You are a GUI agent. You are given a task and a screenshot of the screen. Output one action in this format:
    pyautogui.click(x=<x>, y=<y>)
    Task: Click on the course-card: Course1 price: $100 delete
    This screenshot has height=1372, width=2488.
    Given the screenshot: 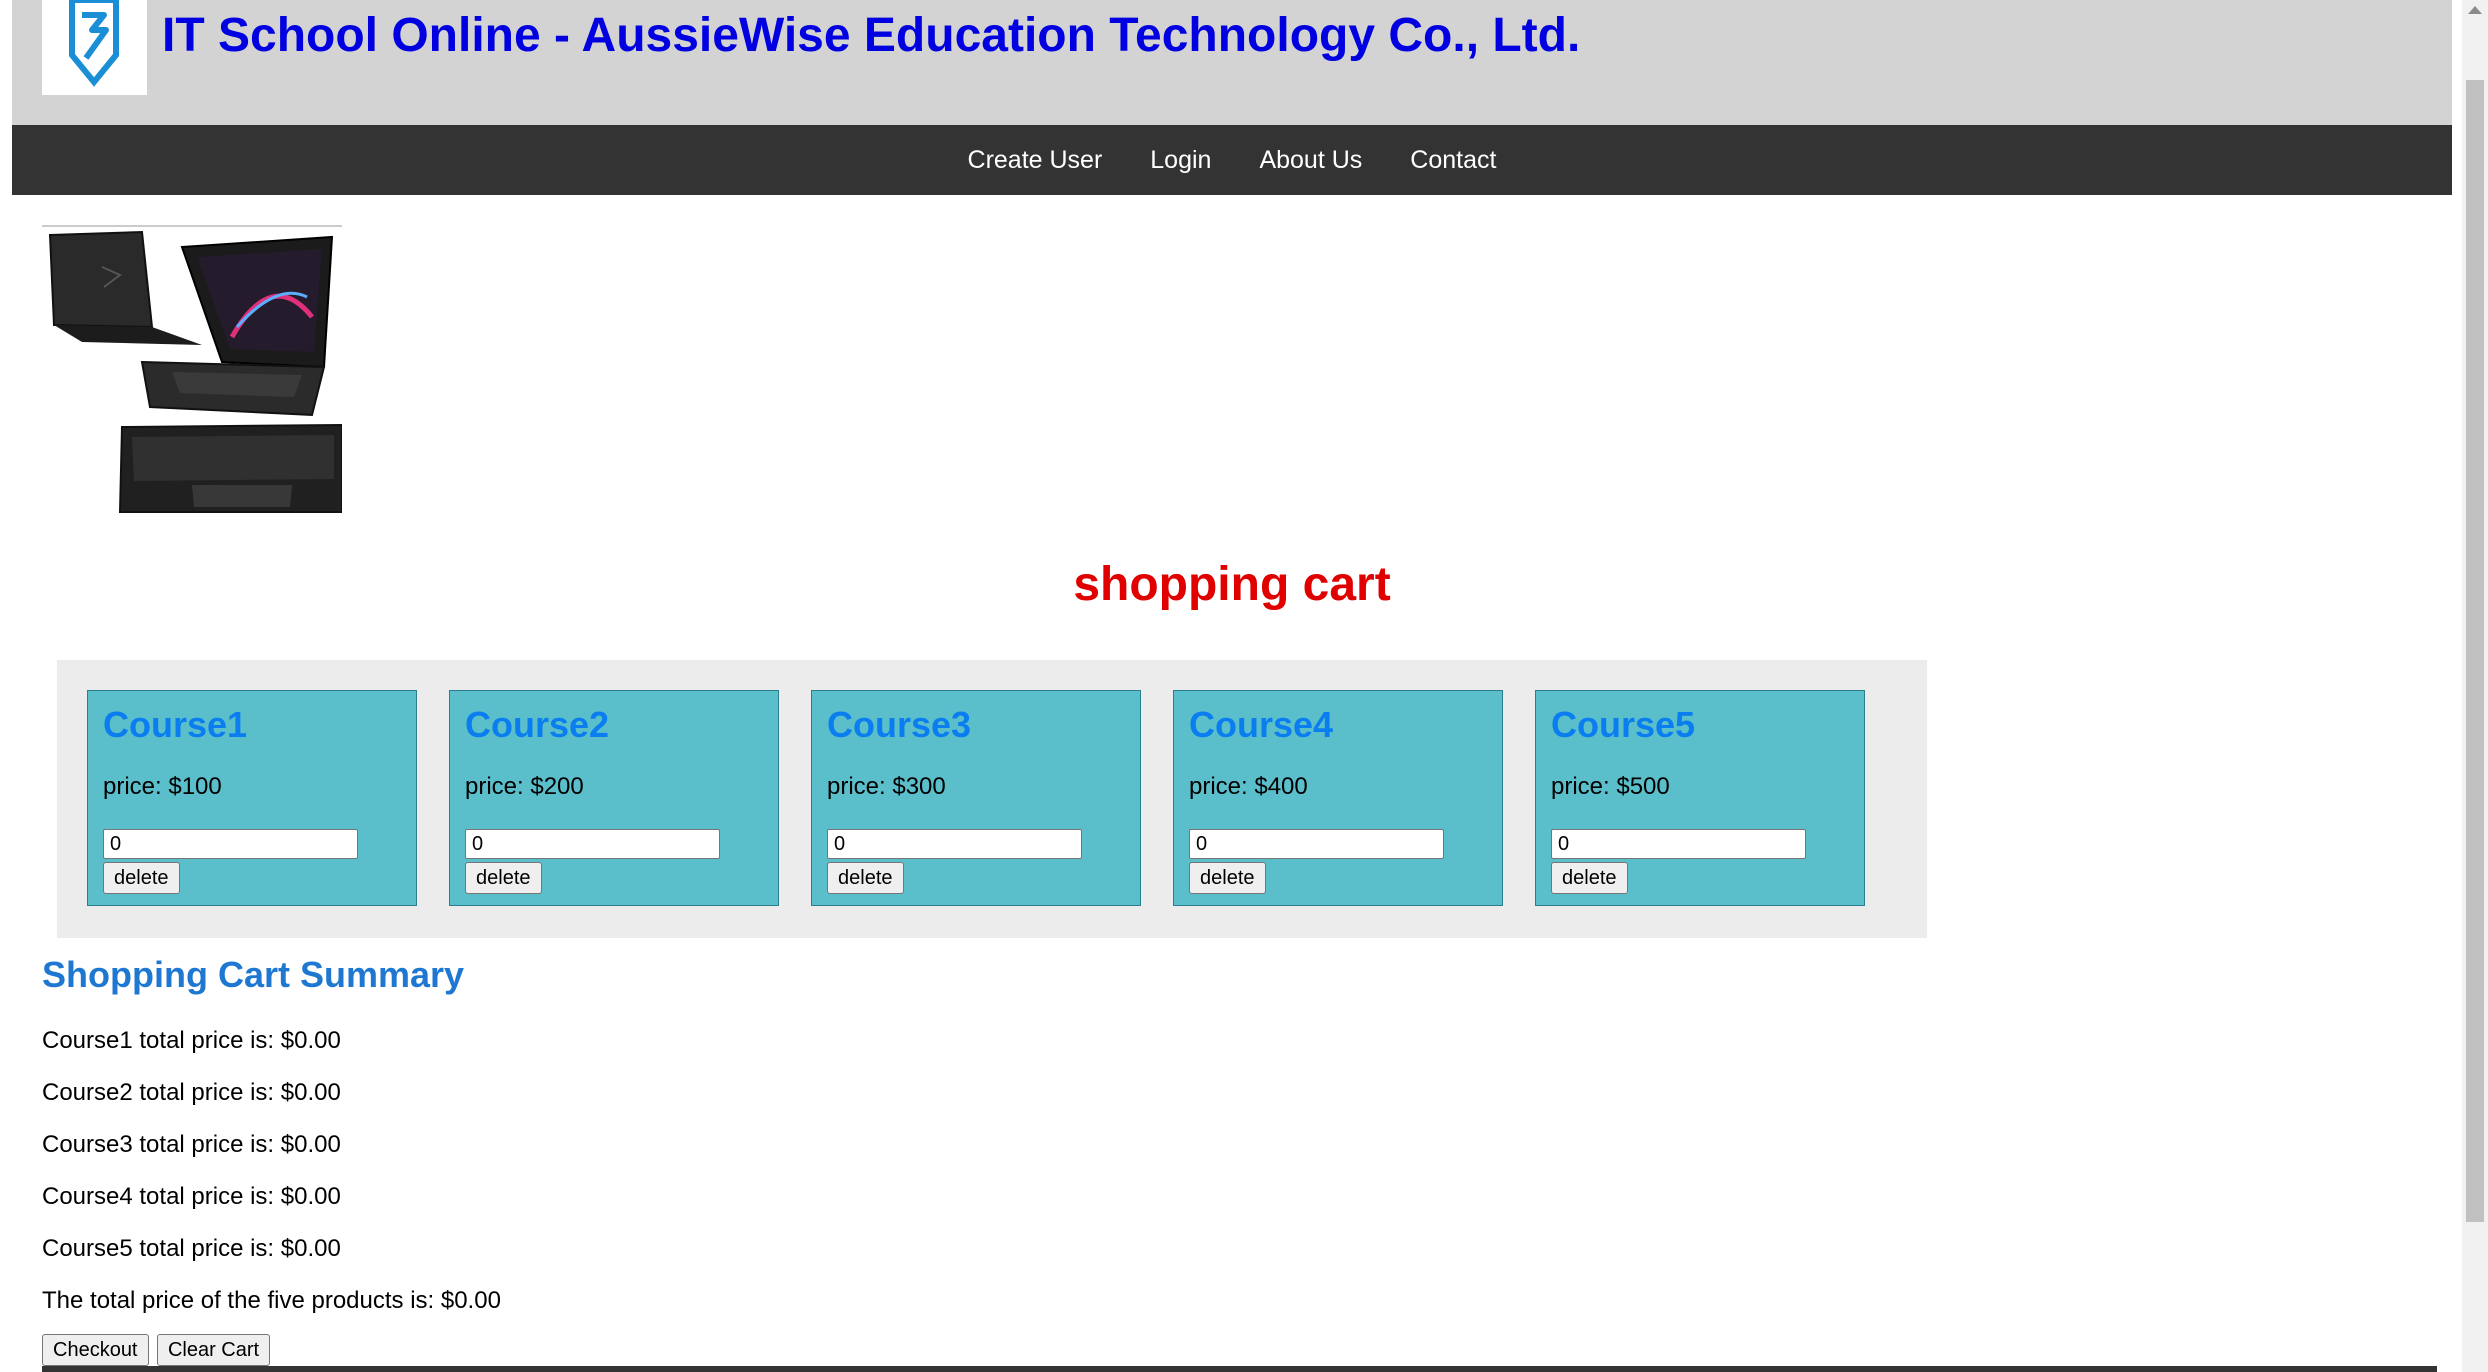 What is the action you would take?
    pyautogui.click(x=252, y=798)
    